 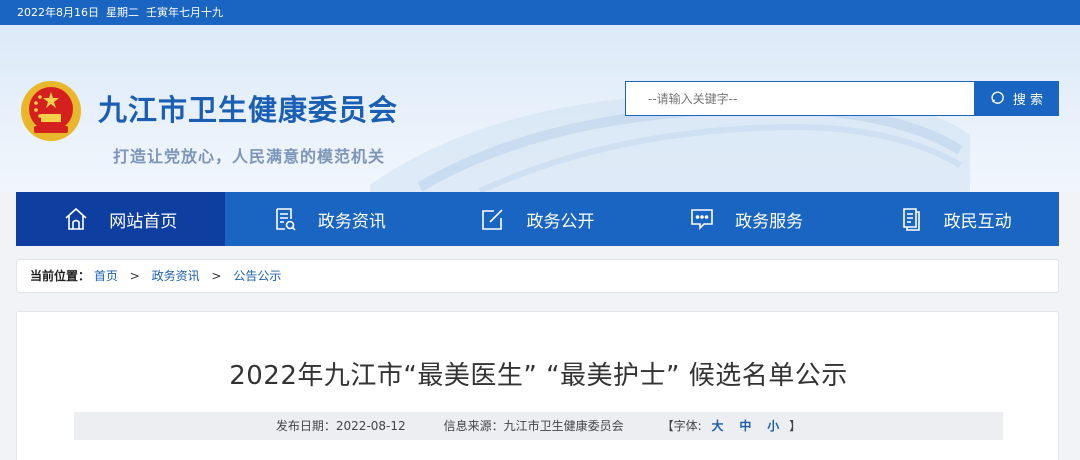 I want to click on font-size-label-open: 【字体:, so click(x=681, y=426).